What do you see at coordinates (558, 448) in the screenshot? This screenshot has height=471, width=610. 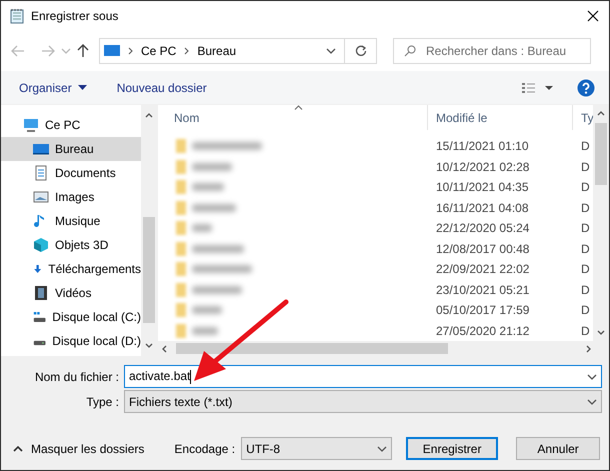 I see `cancel-button: Annuler` at bounding box center [558, 448].